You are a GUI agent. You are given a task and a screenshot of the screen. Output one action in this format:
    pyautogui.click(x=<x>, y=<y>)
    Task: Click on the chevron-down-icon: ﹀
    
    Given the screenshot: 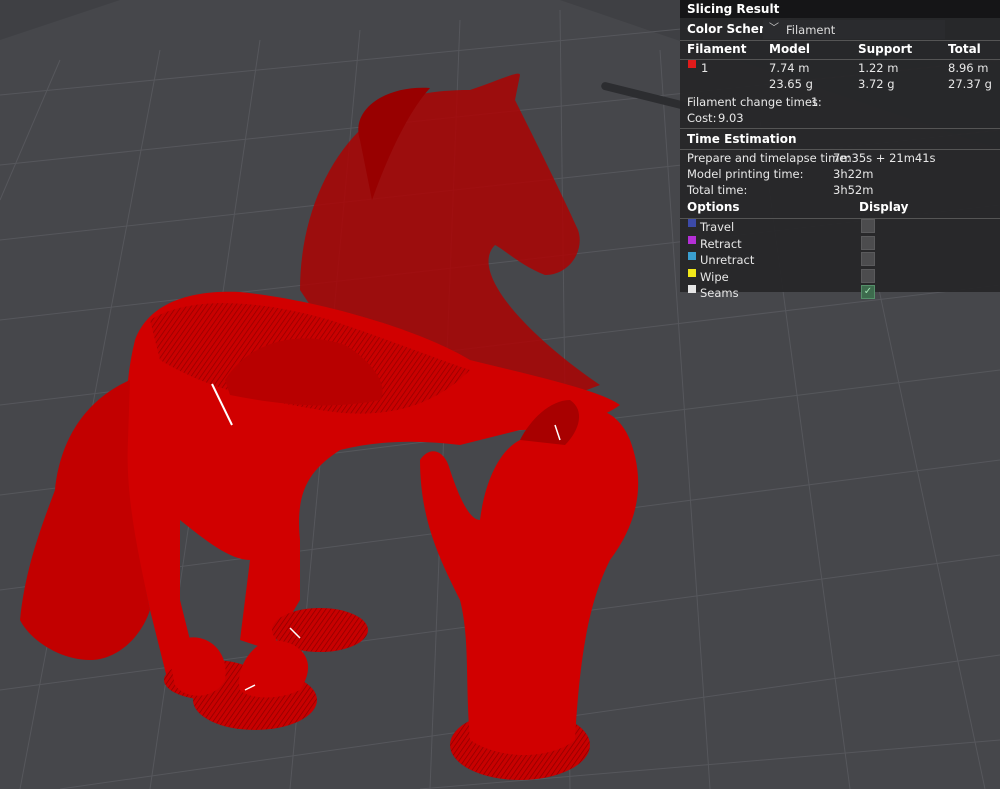 What is the action you would take?
    pyautogui.click(x=774, y=28)
    